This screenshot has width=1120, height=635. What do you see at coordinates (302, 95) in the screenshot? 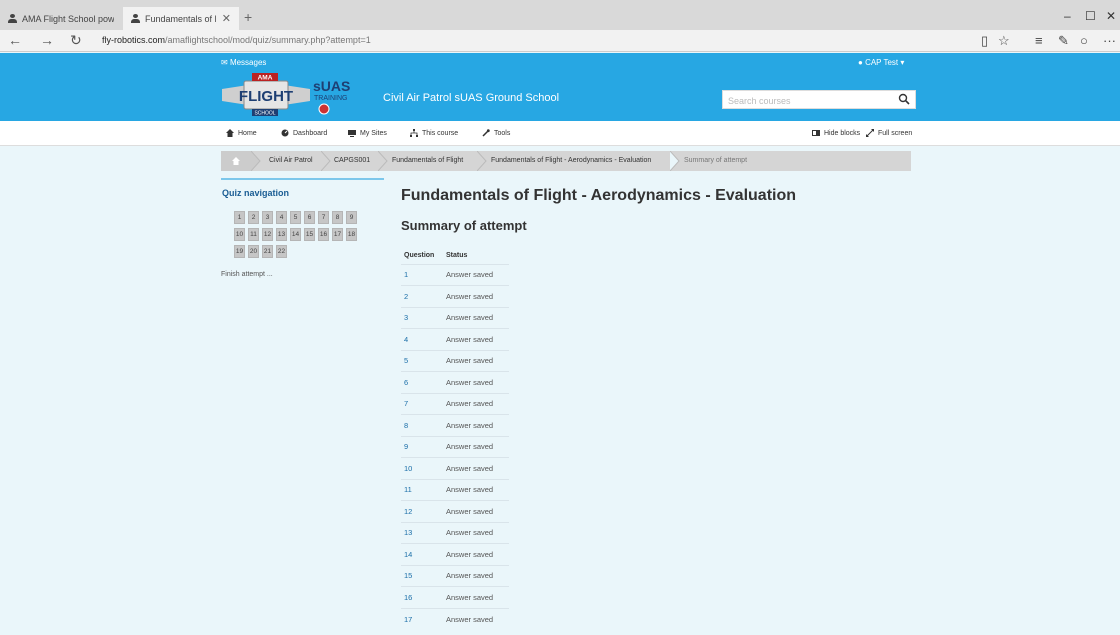
I see `ama-flight-school-logo: AMA FLIGHT SCHOOL sUAS TRAINING` at bounding box center [302, 95].